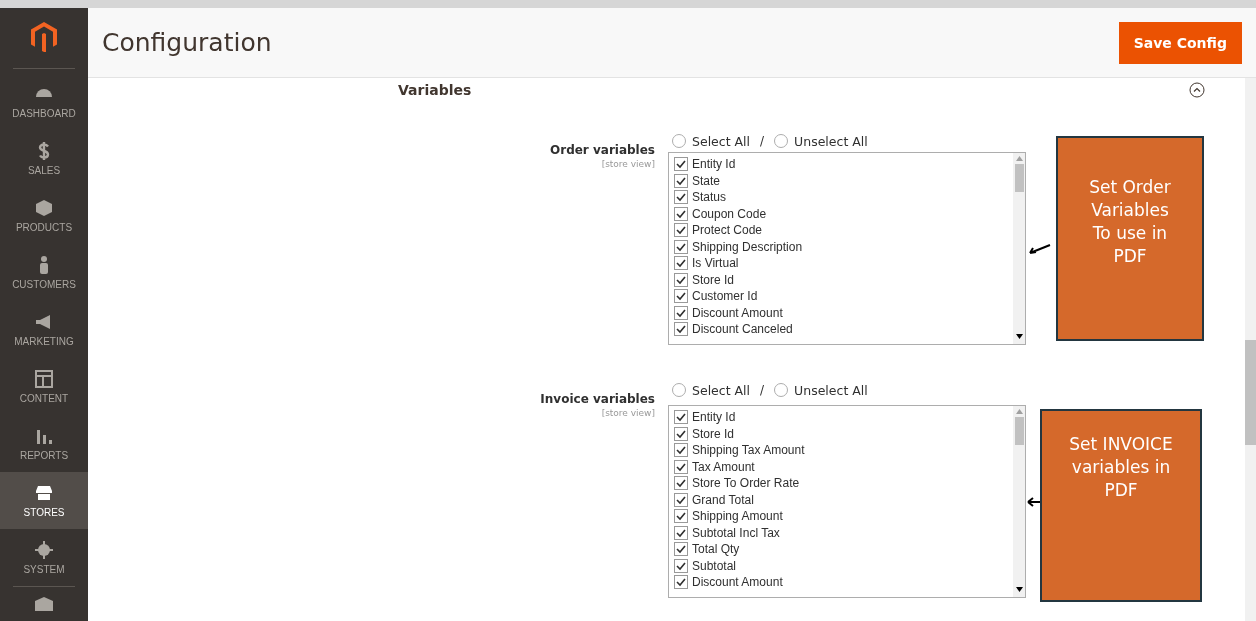 The image size is (1256, 621). Describe the element at coordinates (602, 150) in the screenshot. I see `field-label: Order variables` at that location.